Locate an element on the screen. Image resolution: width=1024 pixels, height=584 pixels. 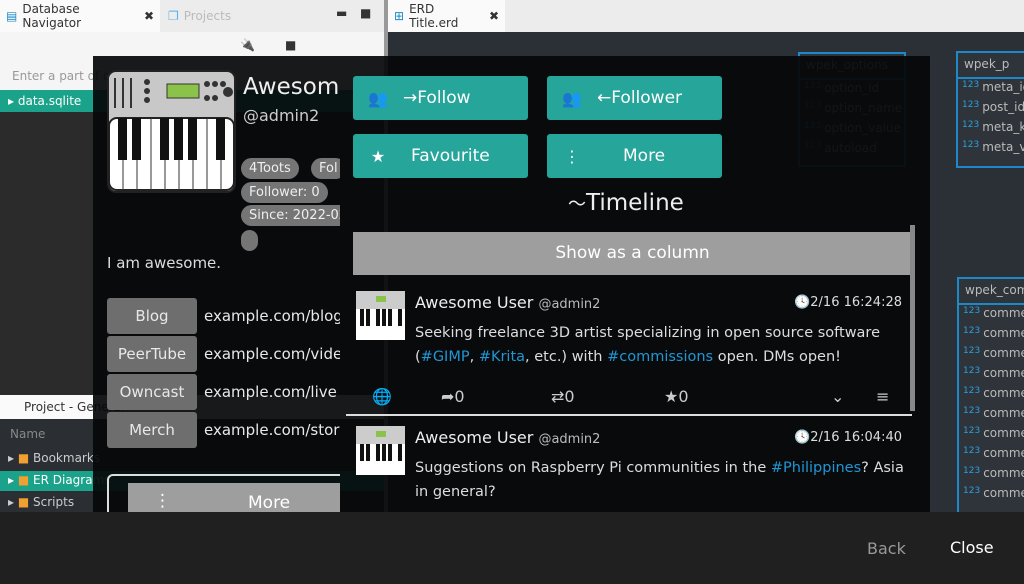
star-icon: ★ is located at coordinates (378, 156).